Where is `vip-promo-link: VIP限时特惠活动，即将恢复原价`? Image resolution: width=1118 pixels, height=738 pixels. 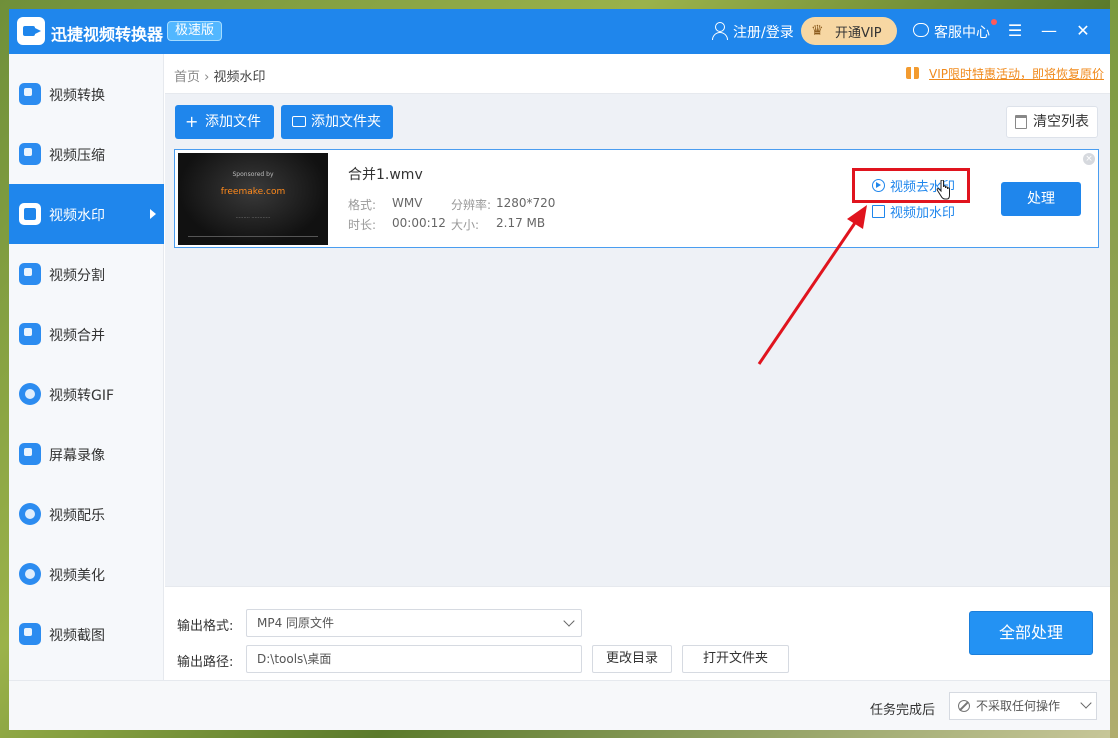 vip-promo-link: VIP限时特惠活动，即将恢复原价 is located at coordinates (1016, 73).